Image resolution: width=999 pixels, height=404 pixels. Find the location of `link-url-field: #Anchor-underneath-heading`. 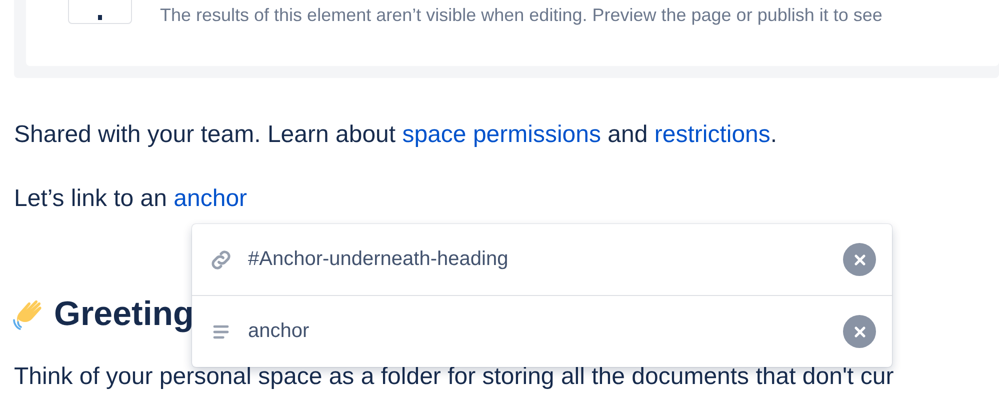

link-url-field: #Anchor-underneath-heading is located at coordinates (538, 259).